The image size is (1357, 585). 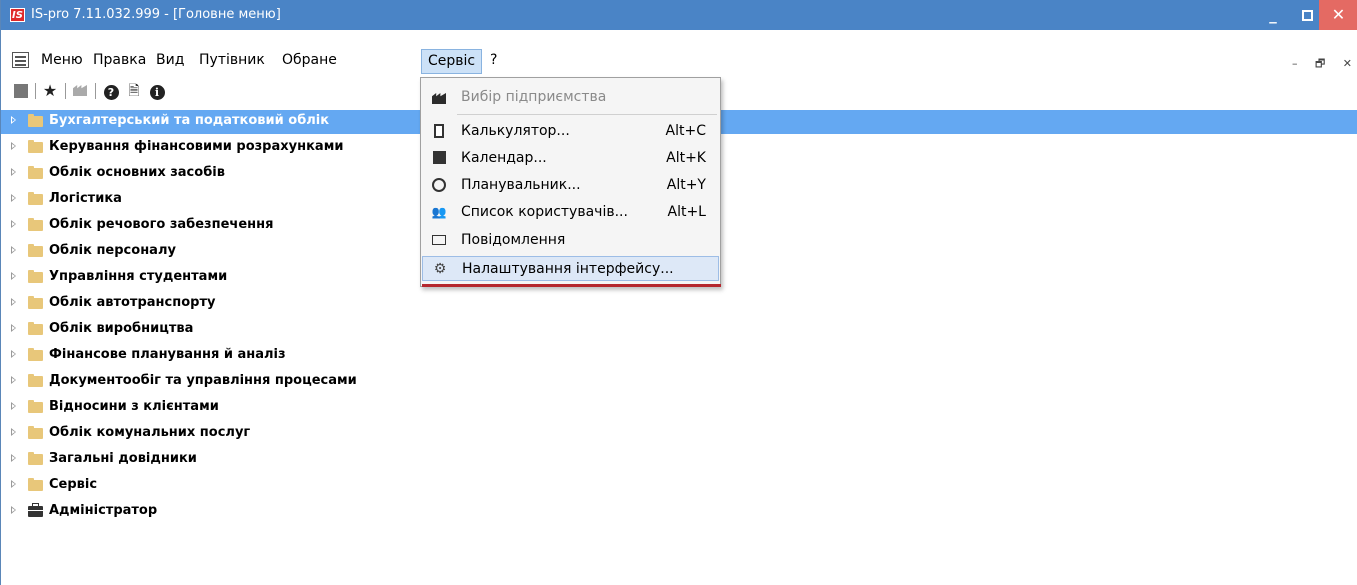 What do you see at coordinates (587, 114) in the screenshot?
I see `menu-separator` at bounding box center [587, 114].